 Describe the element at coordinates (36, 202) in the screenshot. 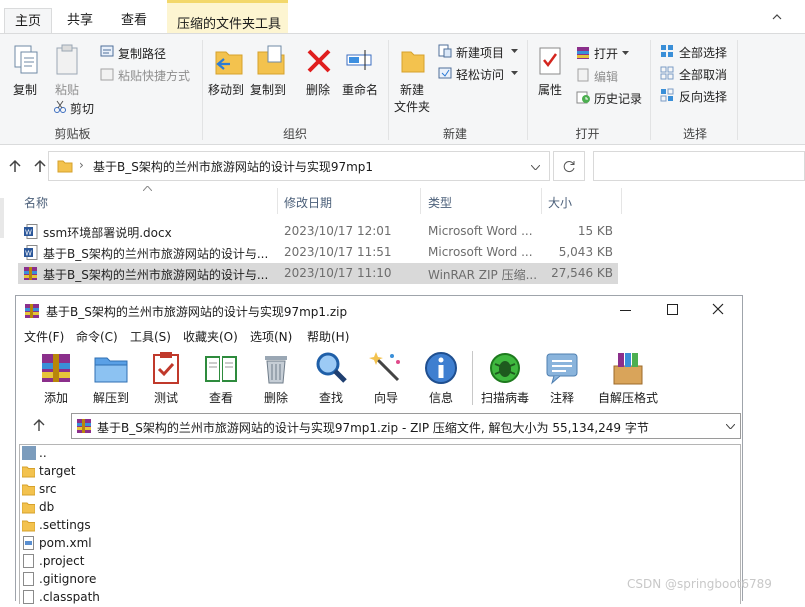

I see `column-header-name: 名称` at that location.